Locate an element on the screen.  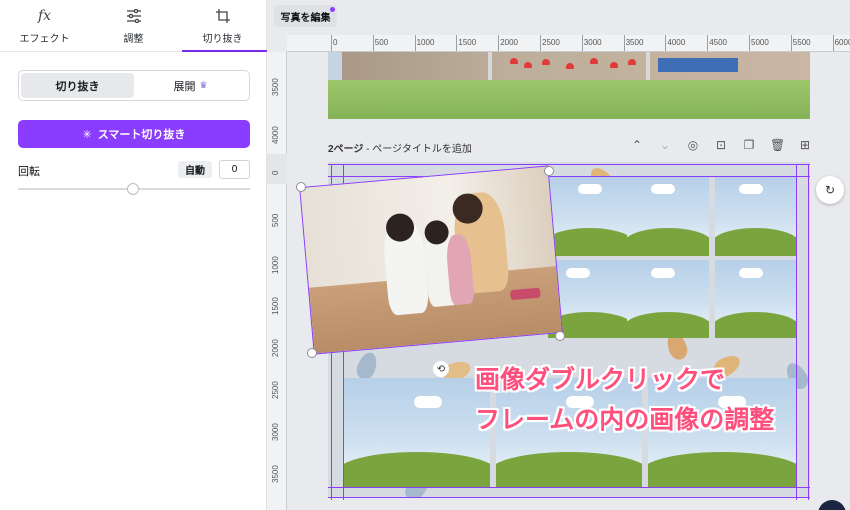
trash-icon: 🗑 is located at coordinates (777, 146).